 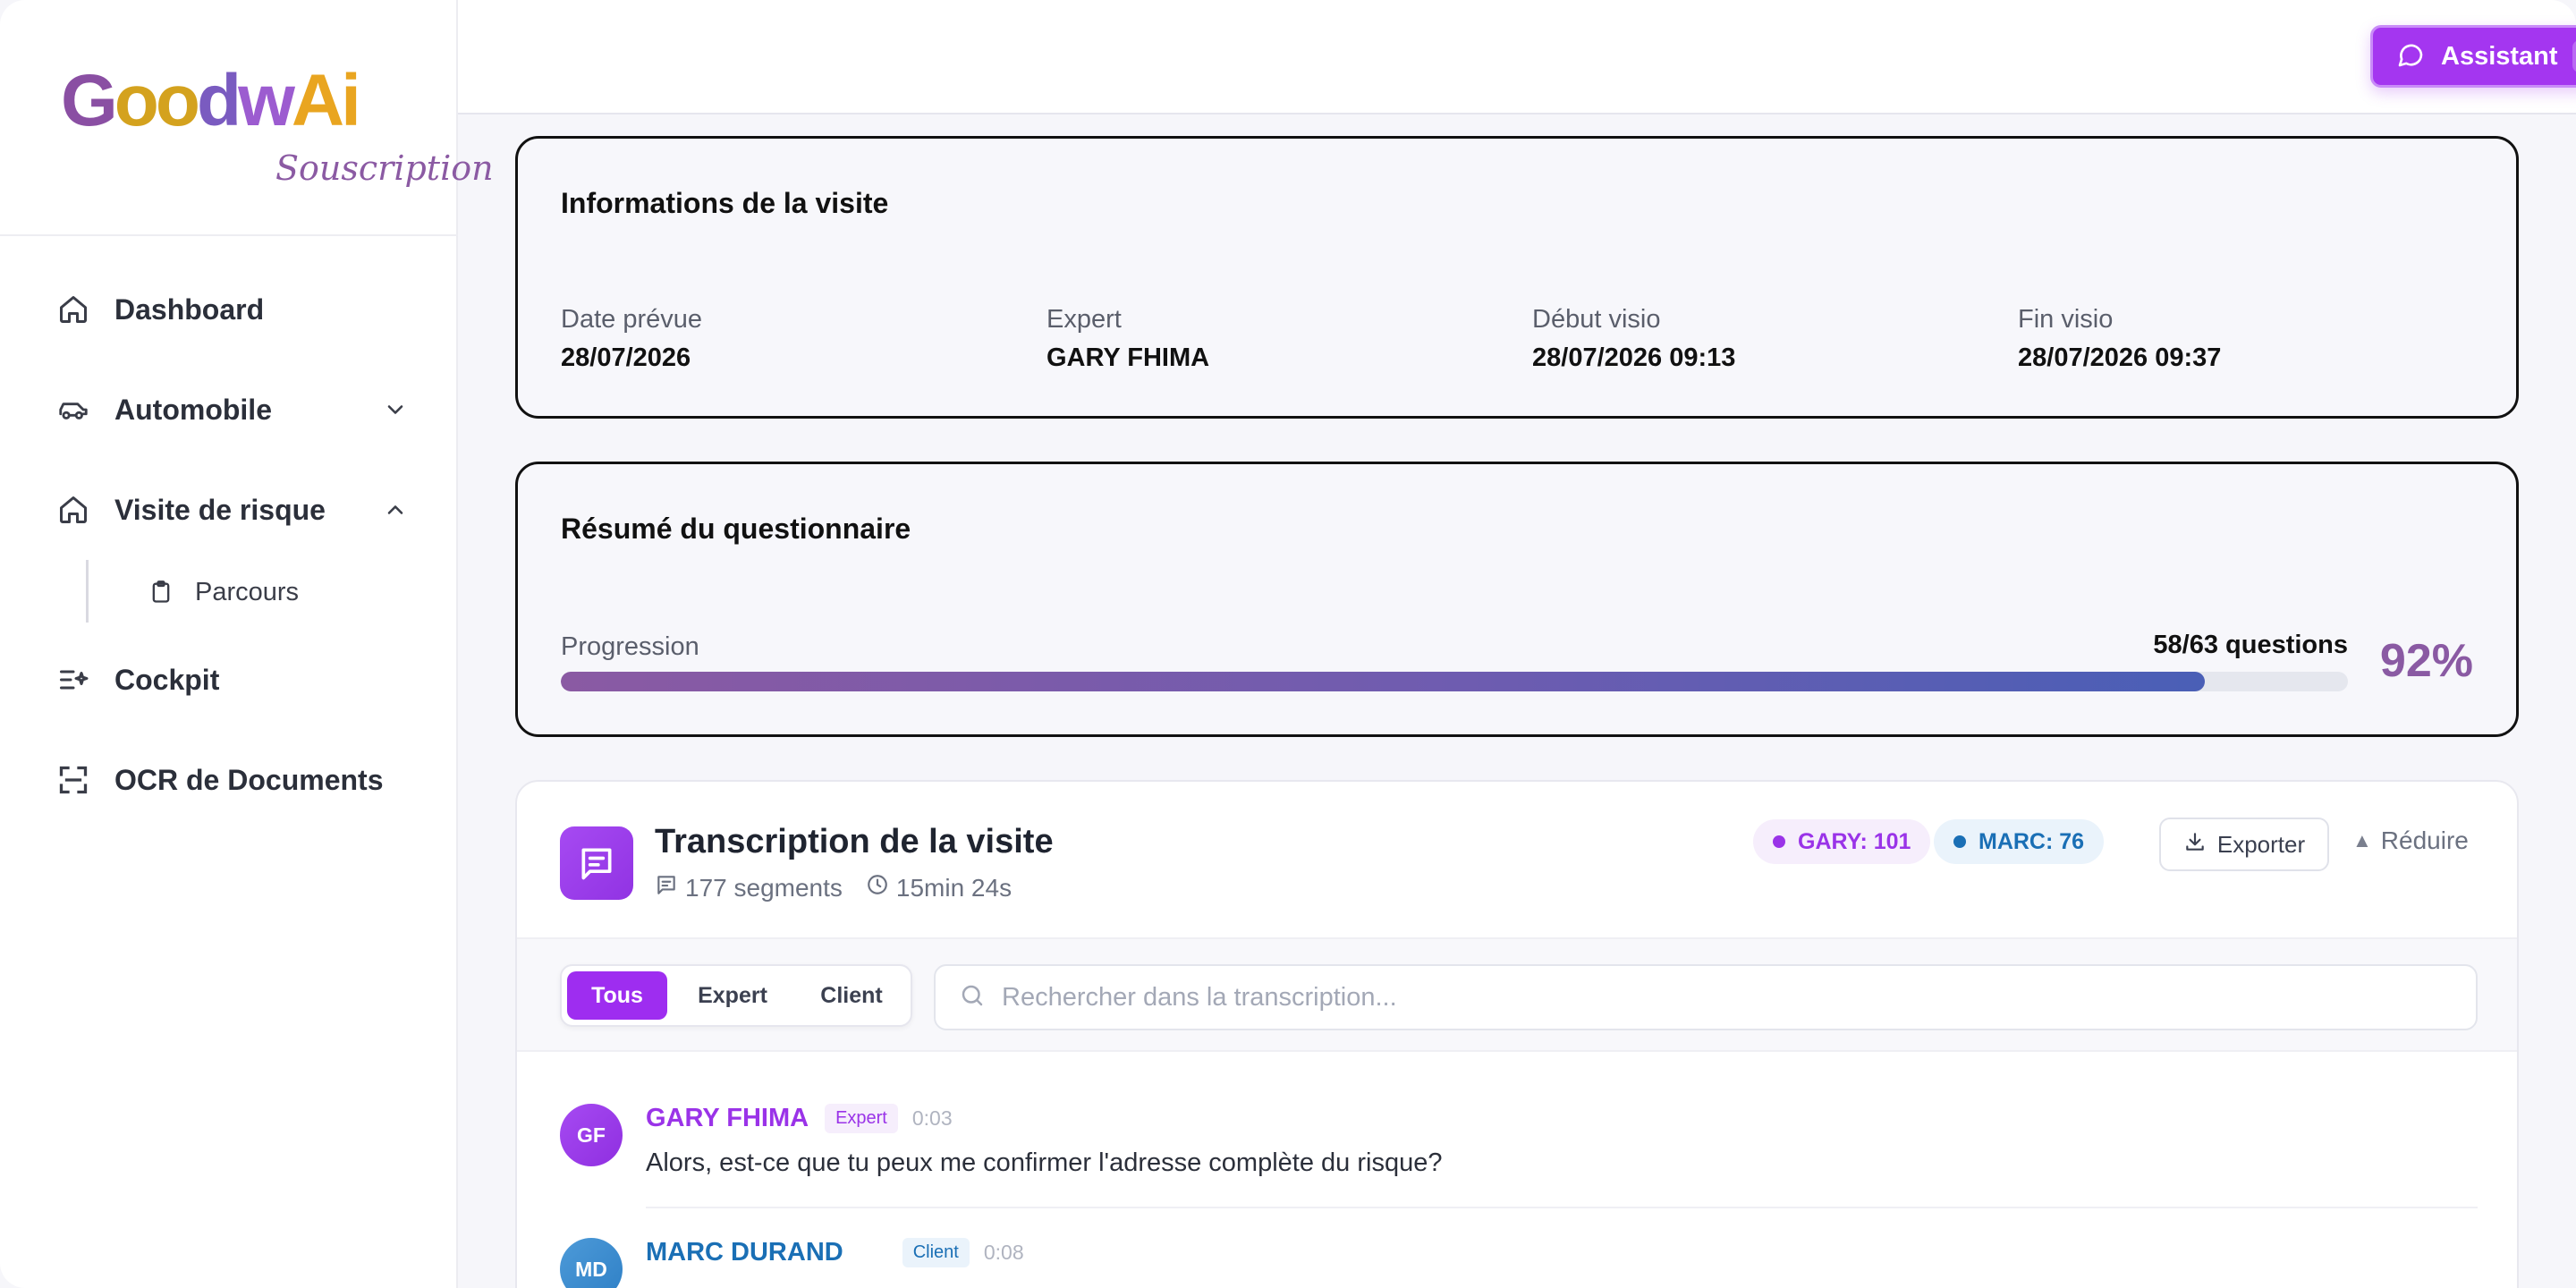 I want to click on filter-tous: Tous, so click(x=617, y=995).